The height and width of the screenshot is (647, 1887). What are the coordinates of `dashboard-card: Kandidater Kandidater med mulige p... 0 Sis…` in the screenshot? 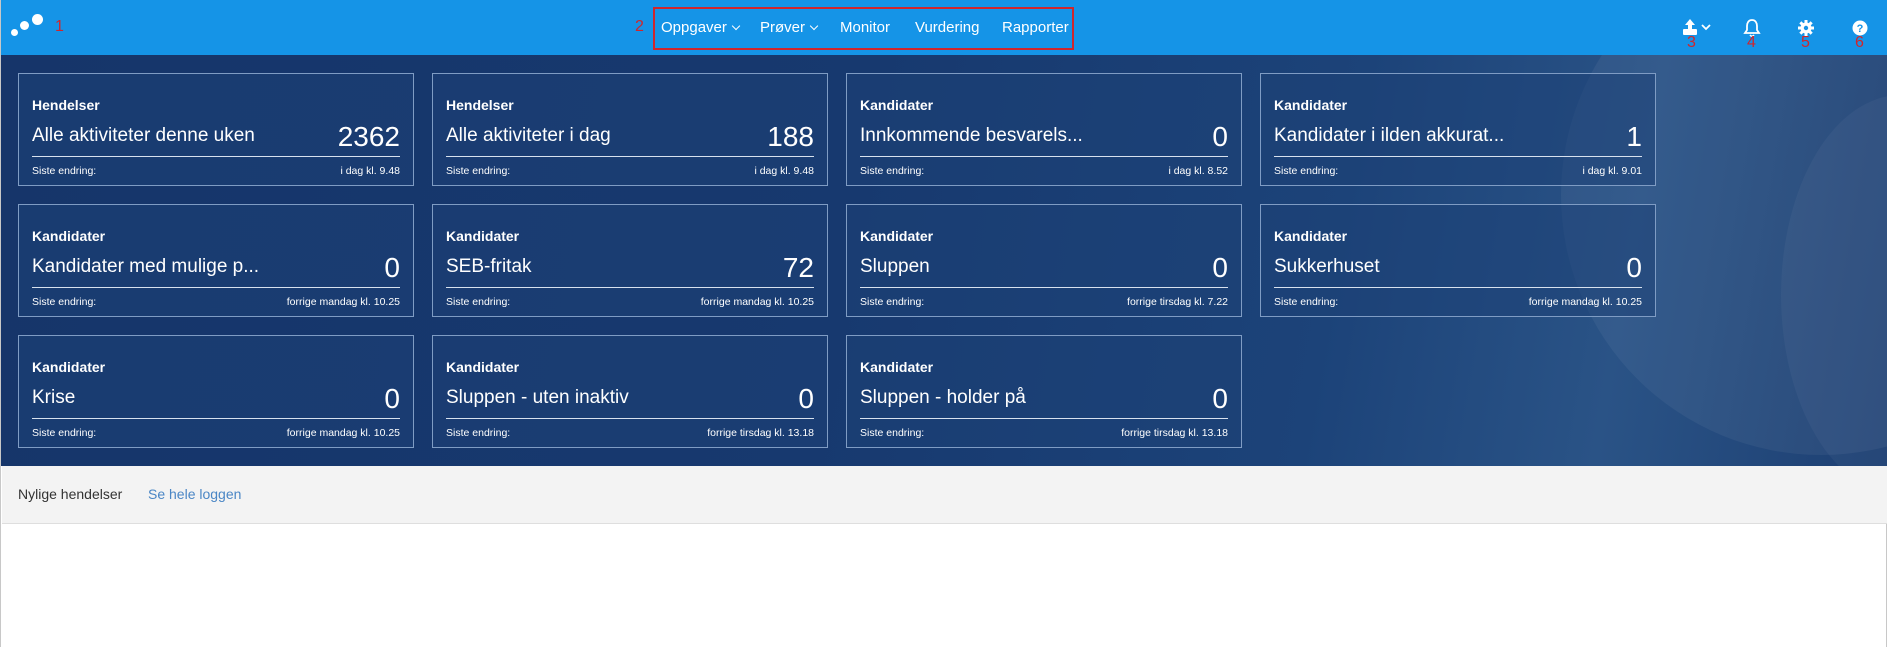 It's located at (216, 260).